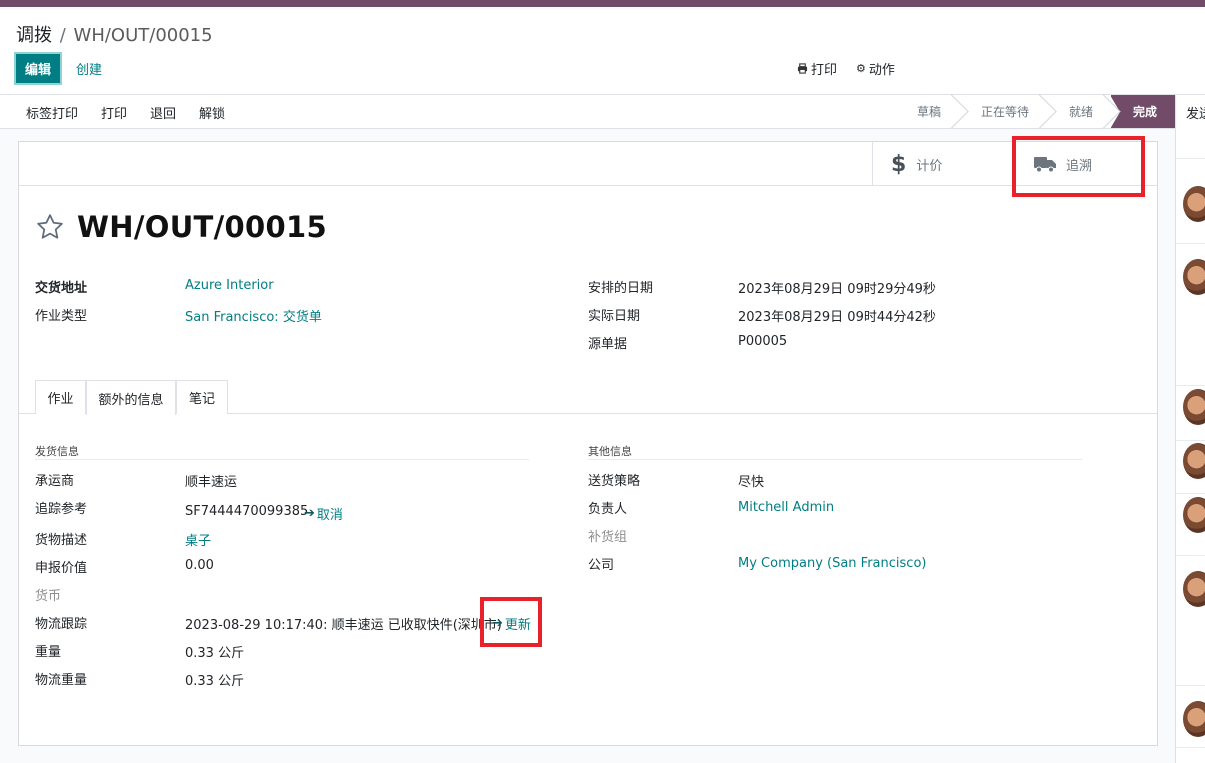  Describe the element at coordinates (247, 511) in the screenshot. I see `tracking-ref-field: SF7444470099385` at that location.